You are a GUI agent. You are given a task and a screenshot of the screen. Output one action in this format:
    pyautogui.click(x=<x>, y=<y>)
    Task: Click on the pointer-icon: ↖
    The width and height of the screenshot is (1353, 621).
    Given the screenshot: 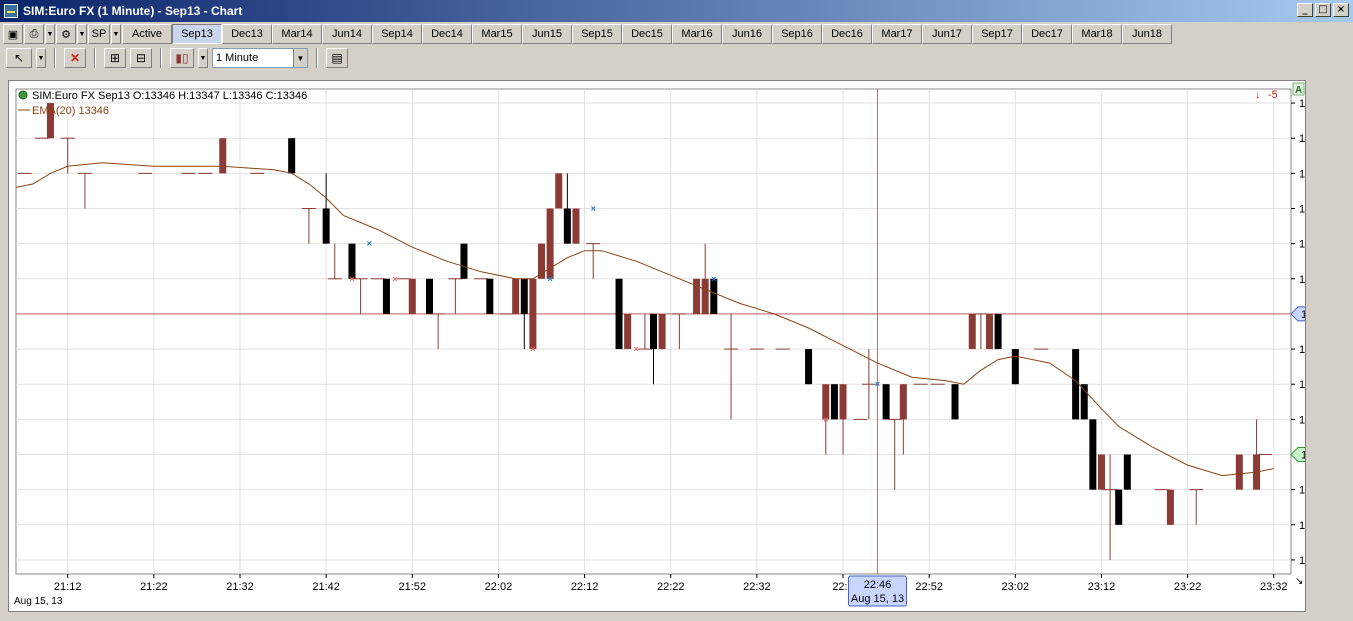 What is the action you would take?
    pyautogui.click(x=19, y=58)
    